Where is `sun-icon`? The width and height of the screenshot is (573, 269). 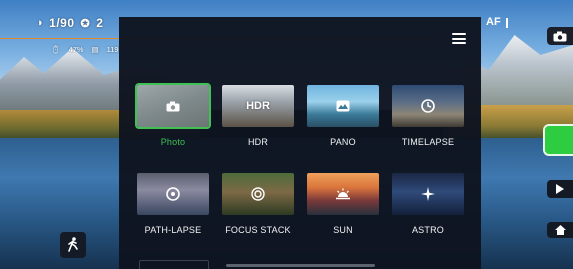
sun-icon is located at coordinates (343, 194).